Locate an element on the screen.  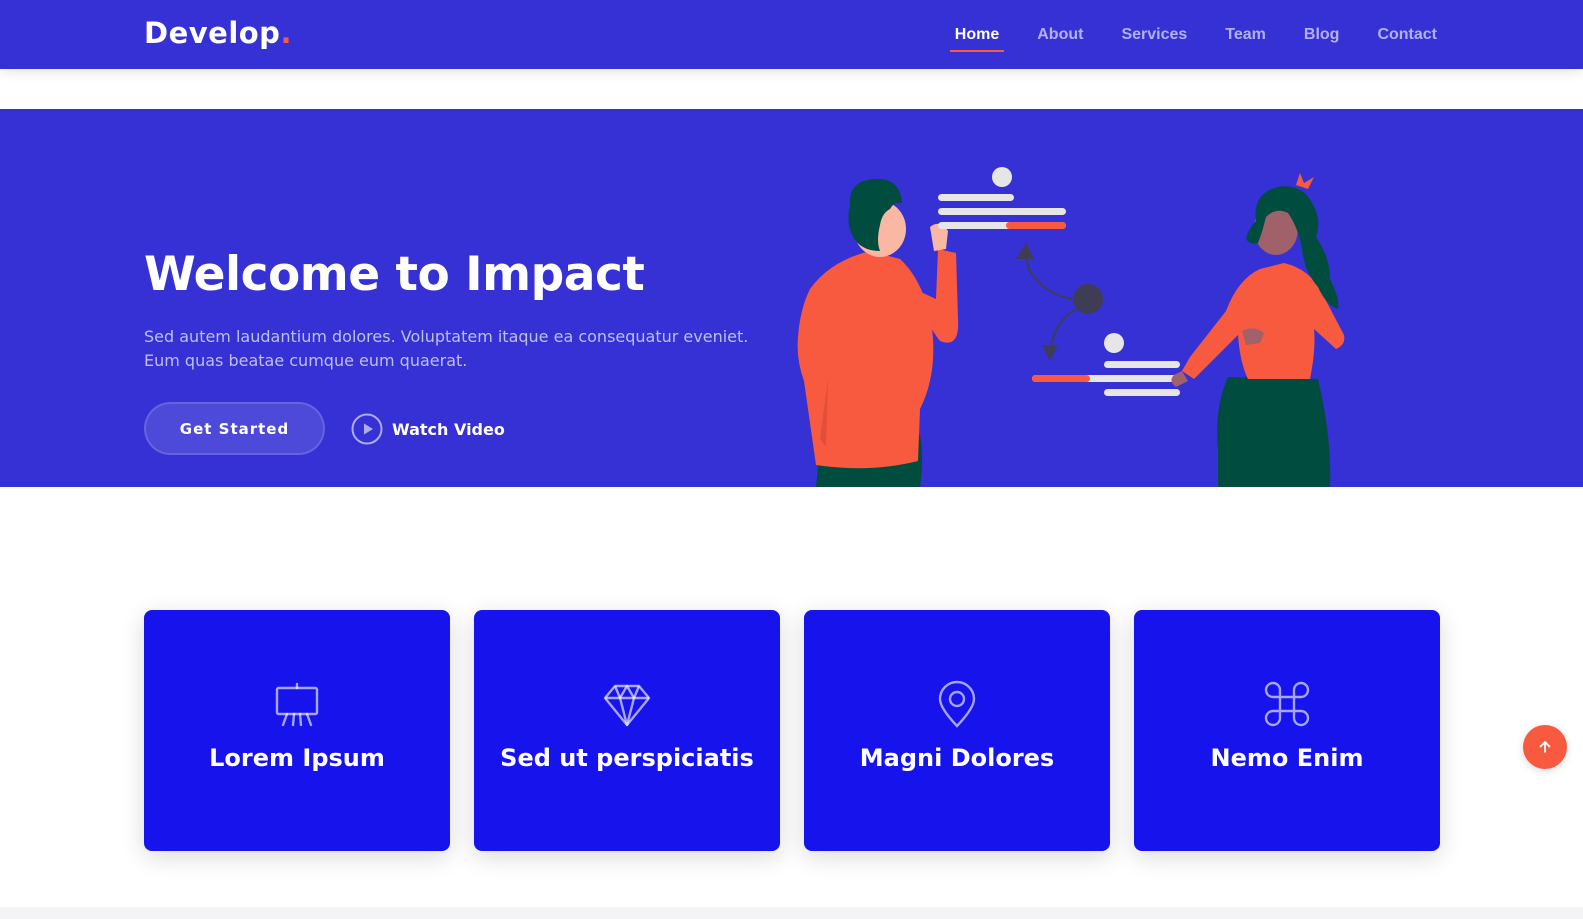
two-people-collaborating-illustration is located at coordinates (1071, 327).